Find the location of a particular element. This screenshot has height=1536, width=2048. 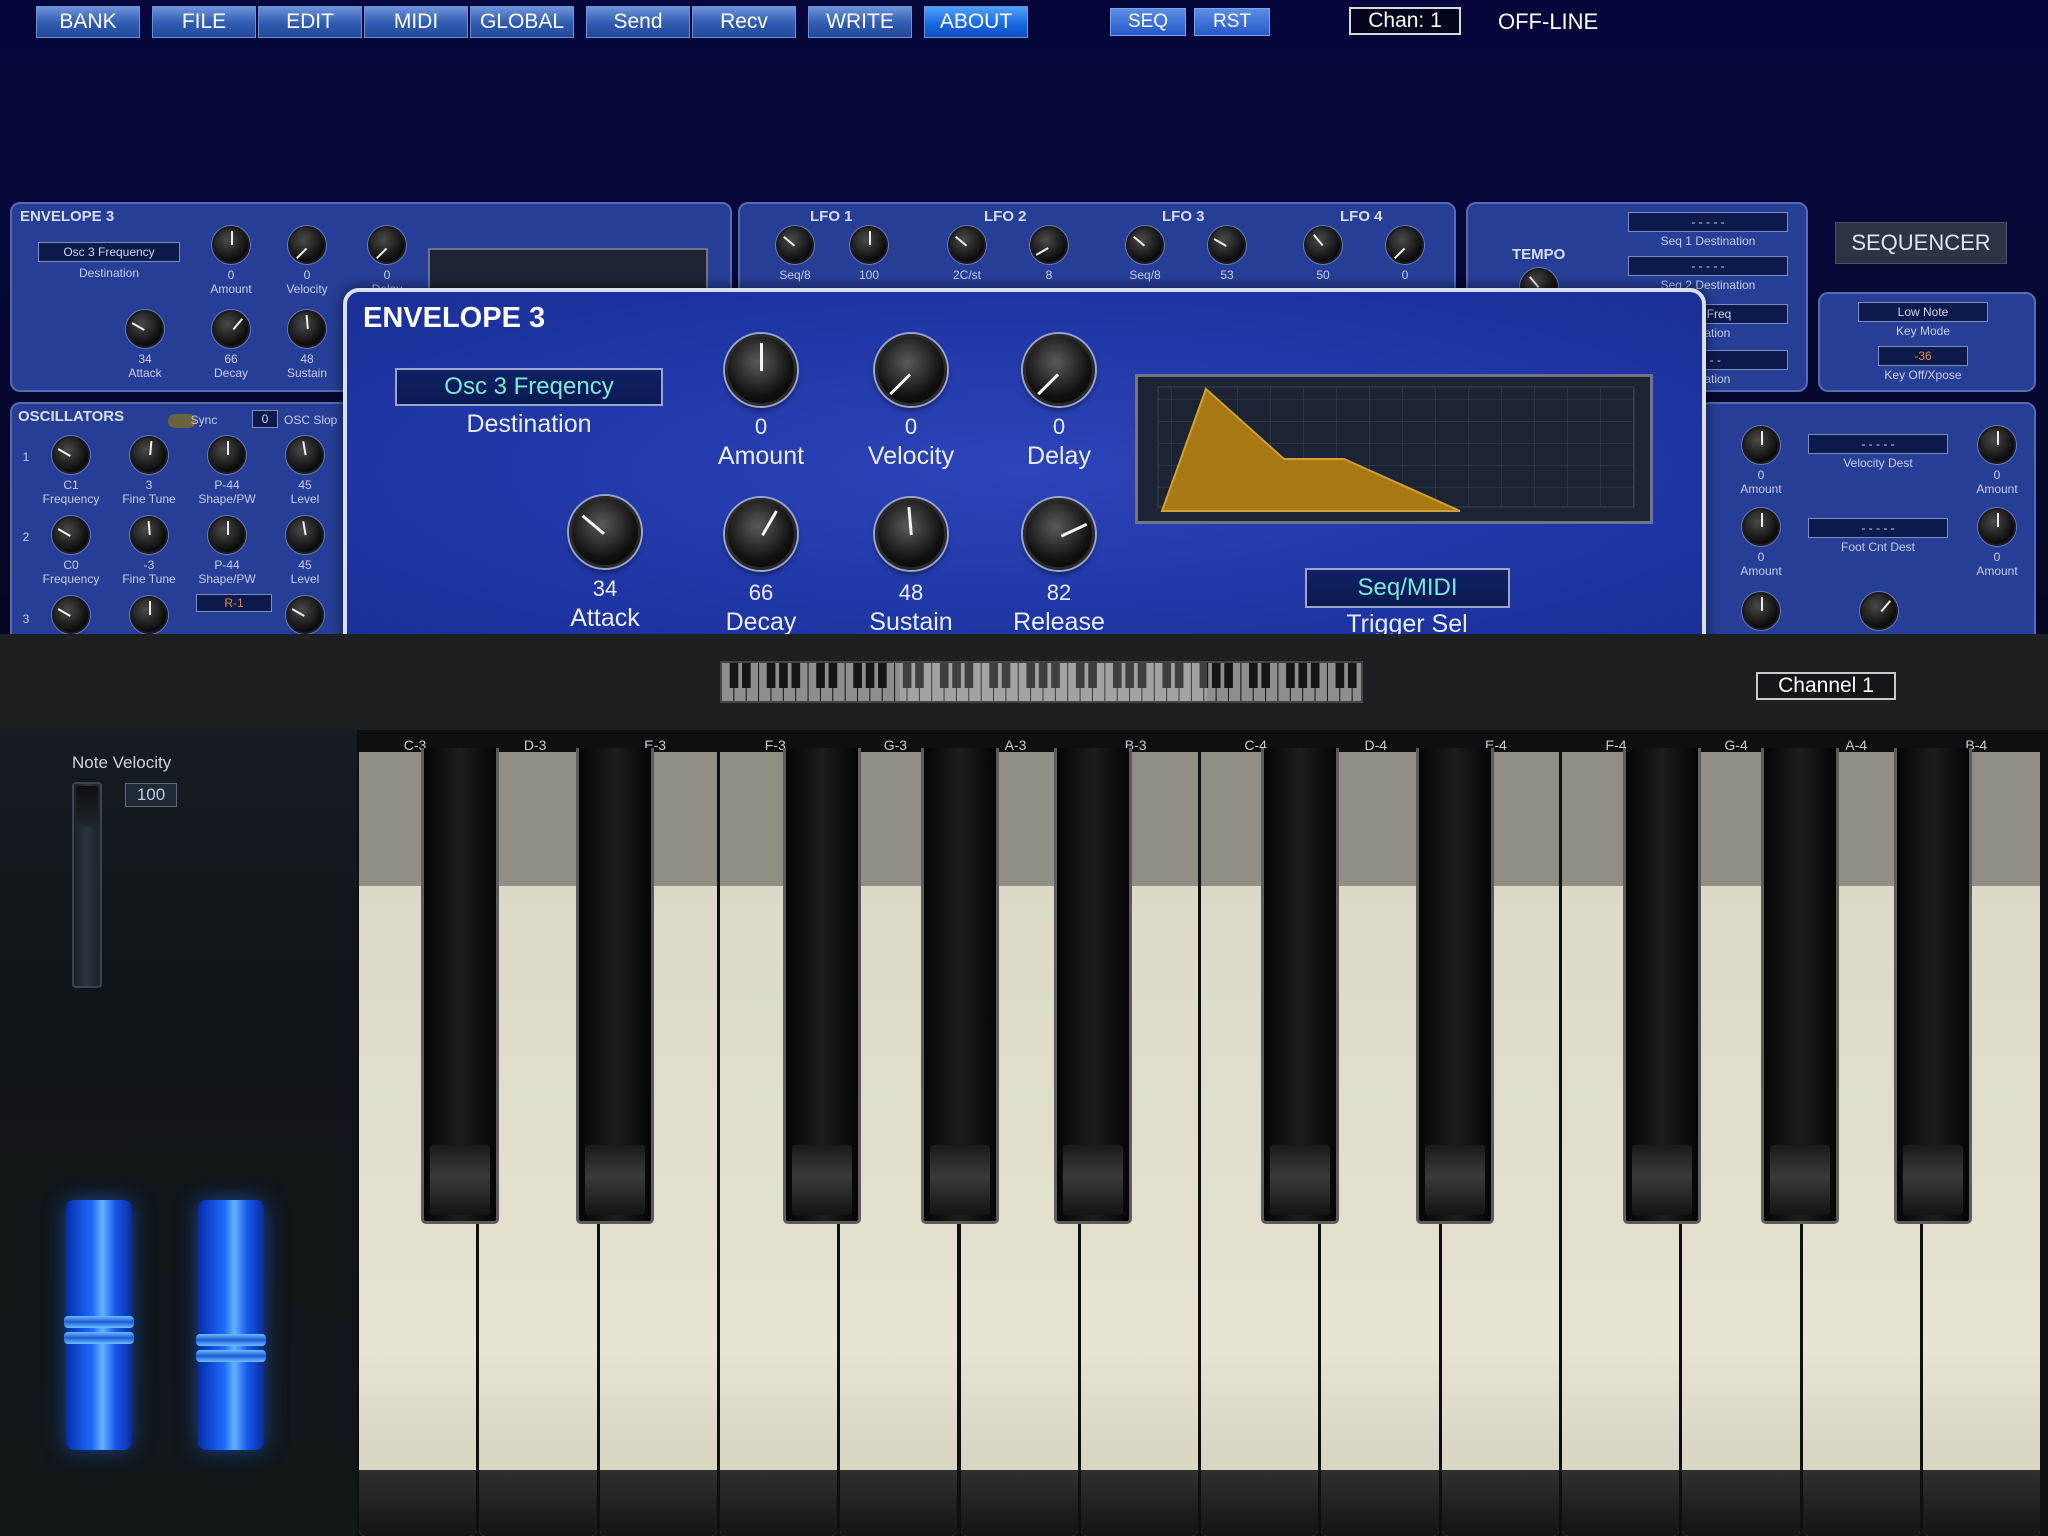

foot-dest-amount-knob is located at coordinates (1997, 527).